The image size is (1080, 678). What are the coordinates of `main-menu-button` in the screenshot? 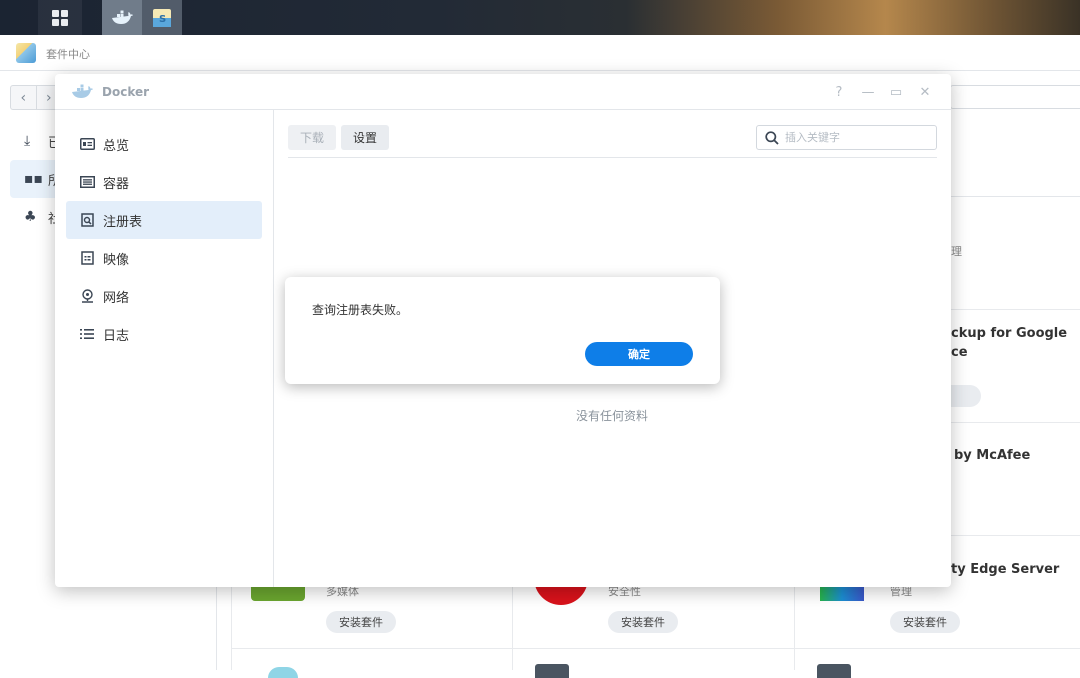 It's located at (60, 17).